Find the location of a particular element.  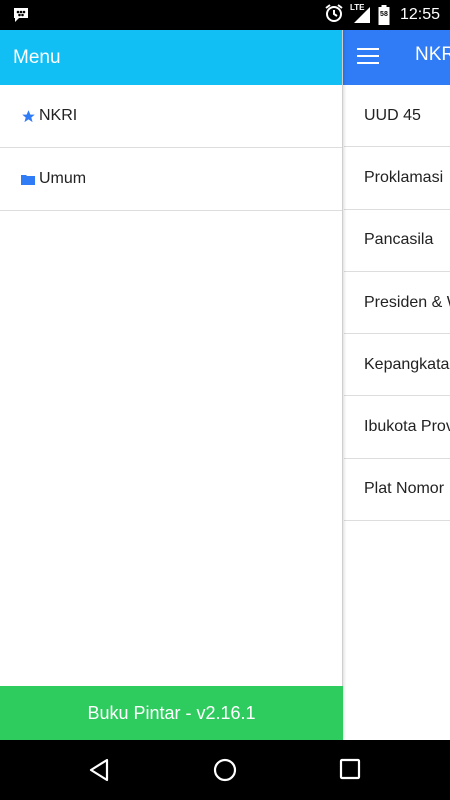

list-item: Ibukota Provinsi is located at coordinates (397, 427).